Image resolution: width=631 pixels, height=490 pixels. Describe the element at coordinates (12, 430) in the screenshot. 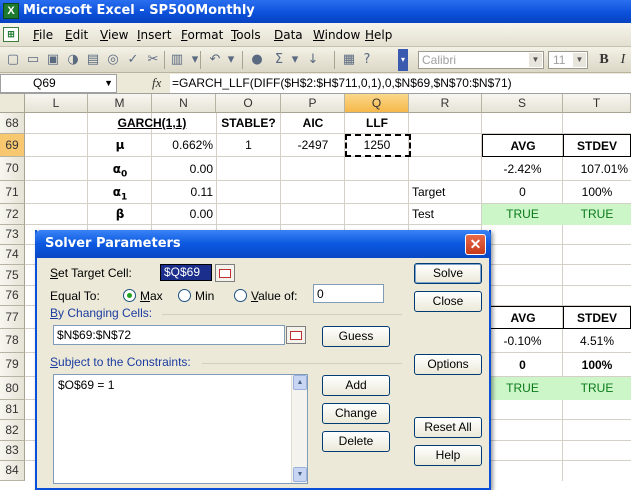

I see `row-header-82: 82` at that location.